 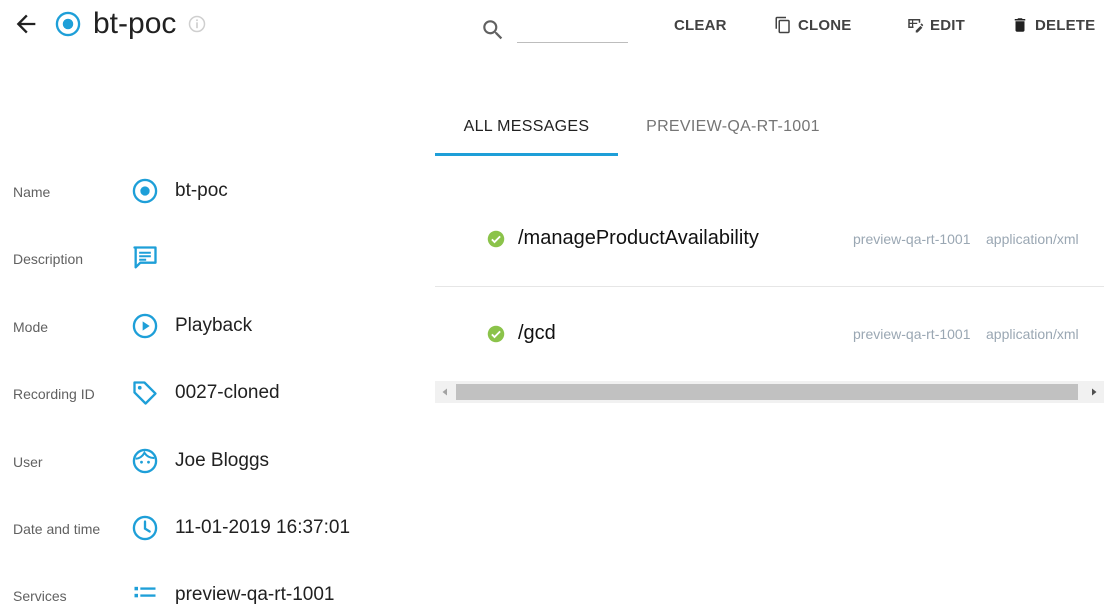 What do you see at coordinates (769, 334) in the screenshot?
I see `message-row: /gcd preview-qa-rt-1001 application/xml` at bounding box center [769, 334].